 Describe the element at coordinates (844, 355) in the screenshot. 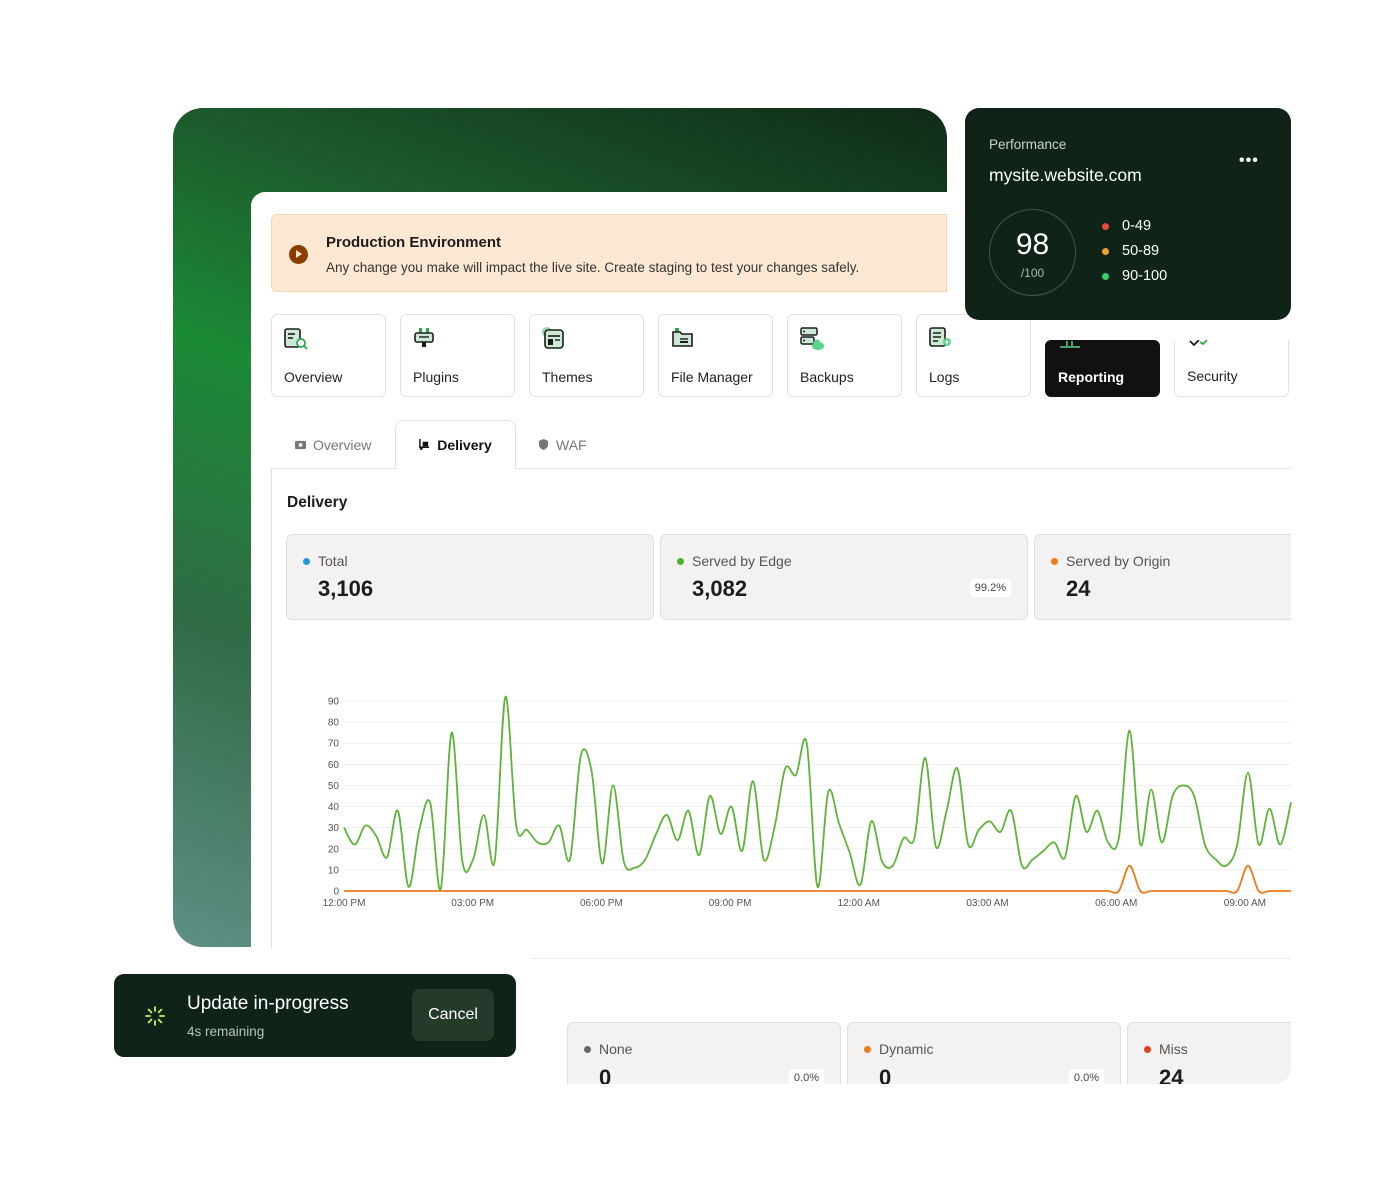

I see `module-backups: Backups` at that location.